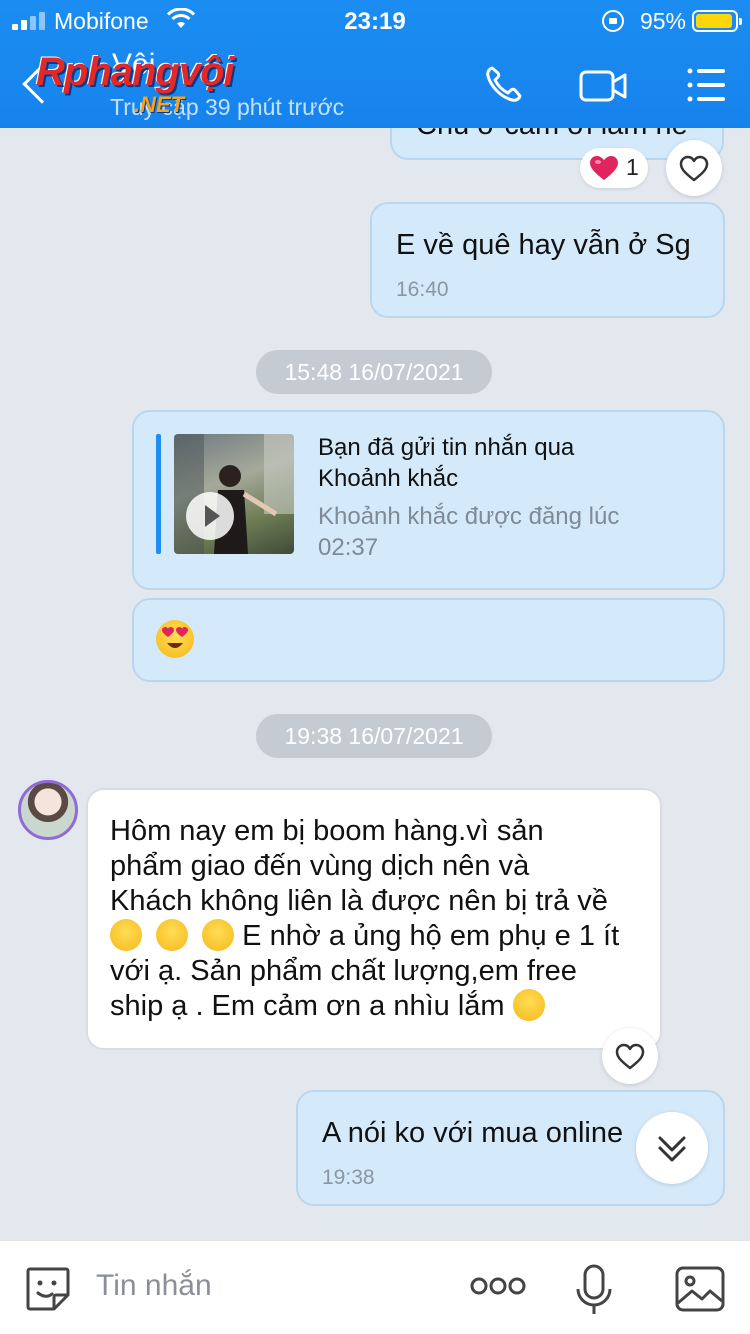 The width and height of the screenshot is (750, 1334). I want to click on moment-thumbnail, so click(234, 494).